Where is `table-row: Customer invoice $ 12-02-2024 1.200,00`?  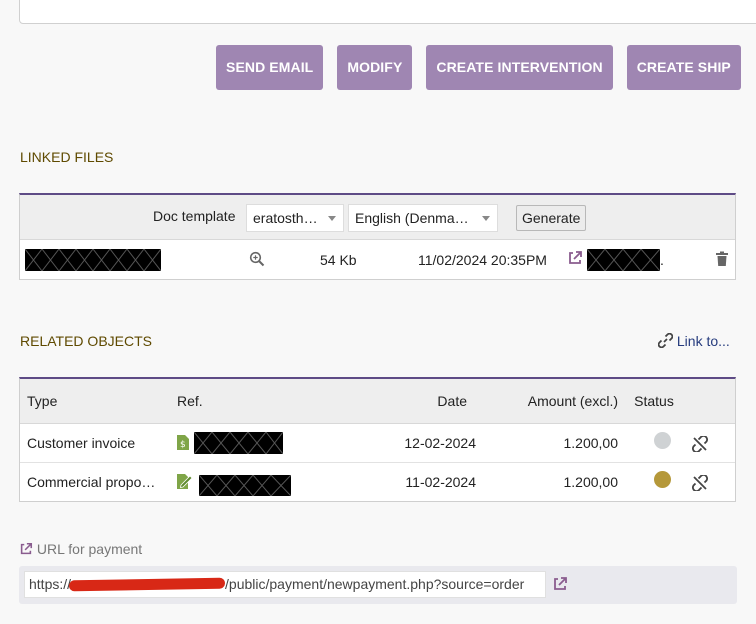 table-row: Customer invoice $ 12-02-2024 1.200,00 is located at coordinates (377, 442).